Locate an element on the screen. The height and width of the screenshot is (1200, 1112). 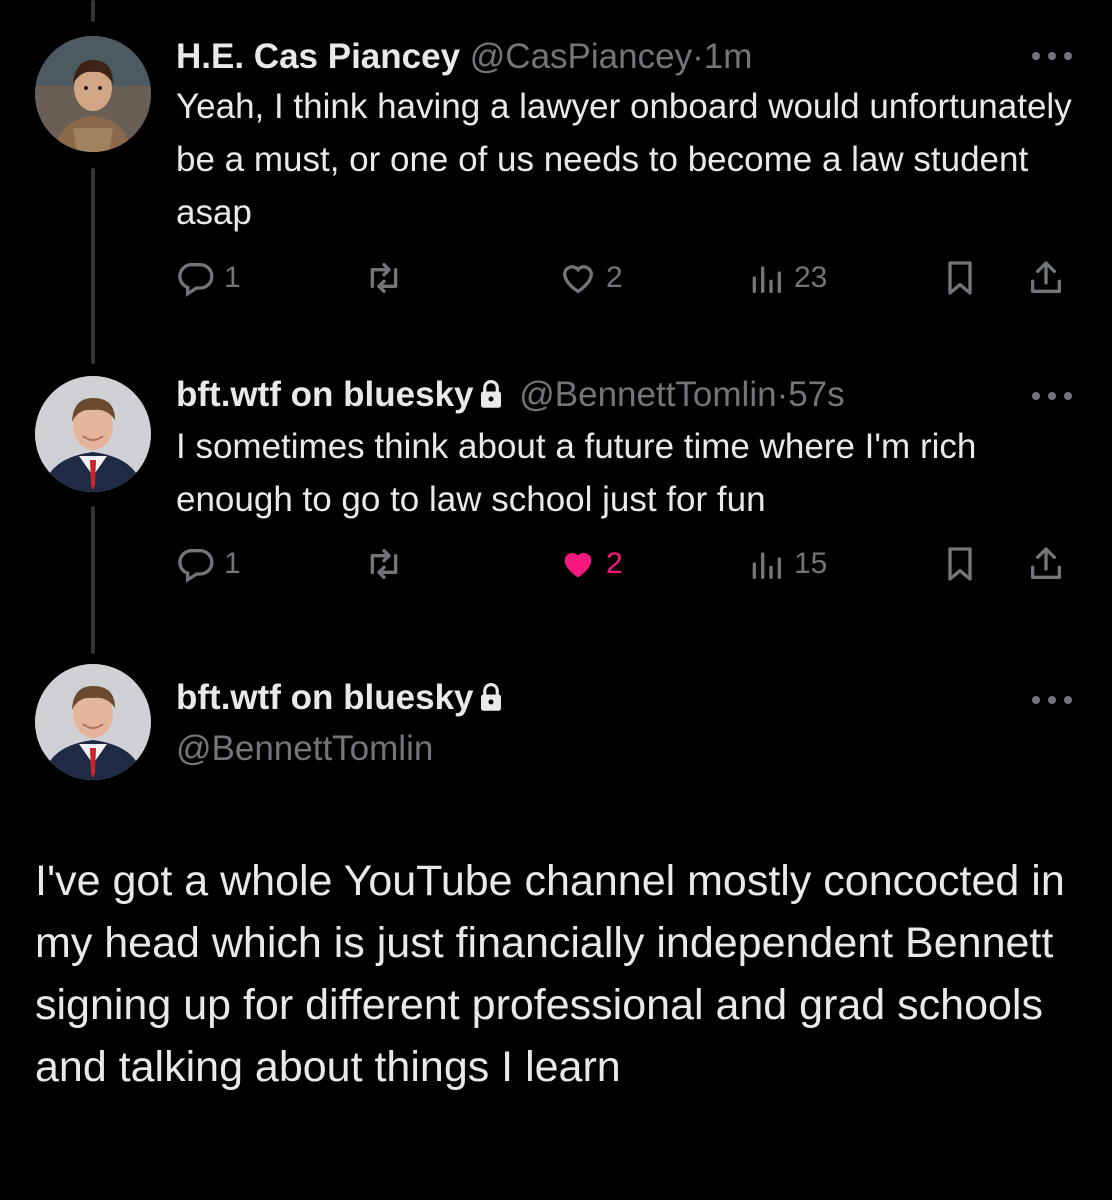
view-count: 15 is located at coordinates (811, 563).